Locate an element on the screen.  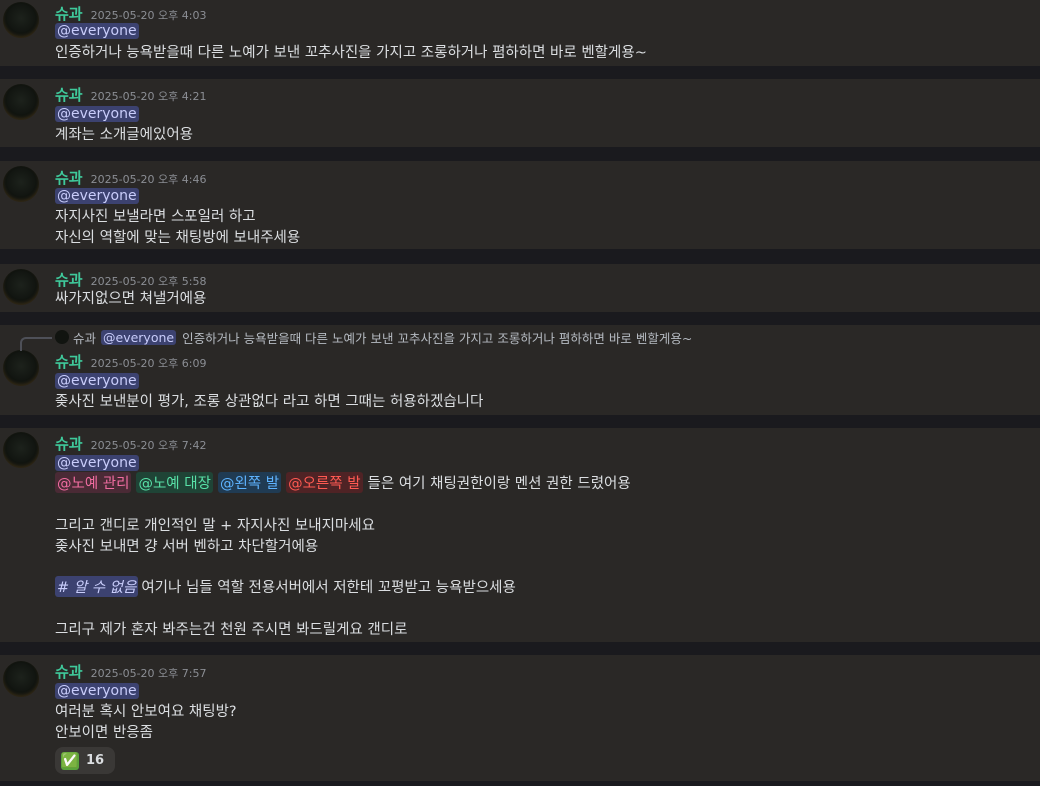
timestamp: 2025-05-20 오후 6:09 is located at coordinates (148, 363).